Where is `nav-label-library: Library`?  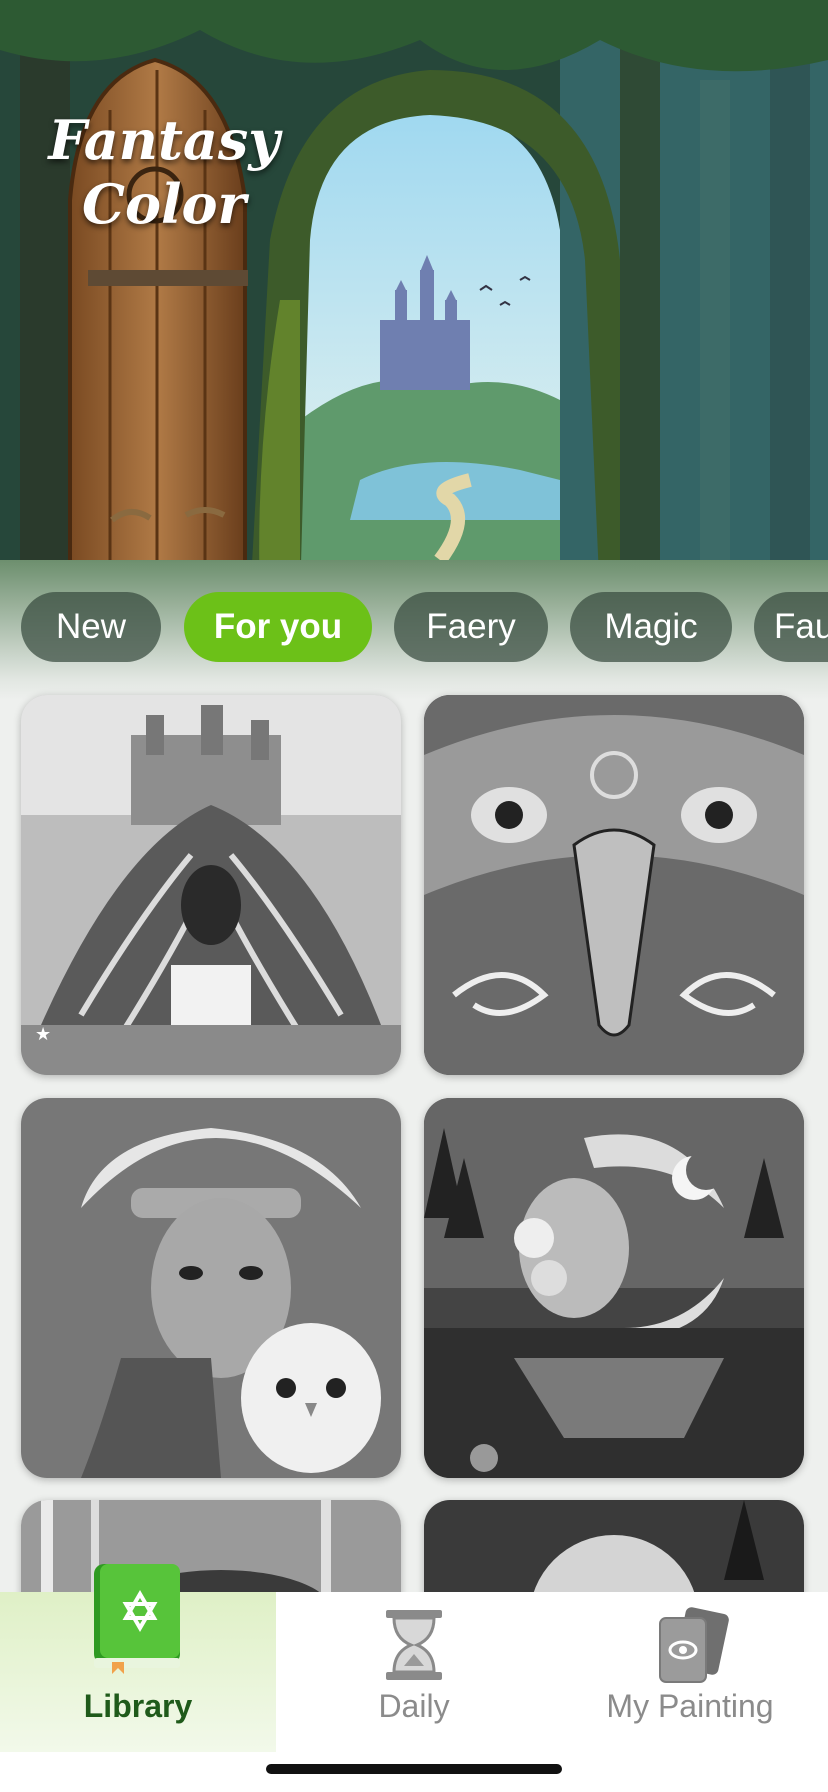 nav-label-library: Library is located at coordinates (138, 1706).